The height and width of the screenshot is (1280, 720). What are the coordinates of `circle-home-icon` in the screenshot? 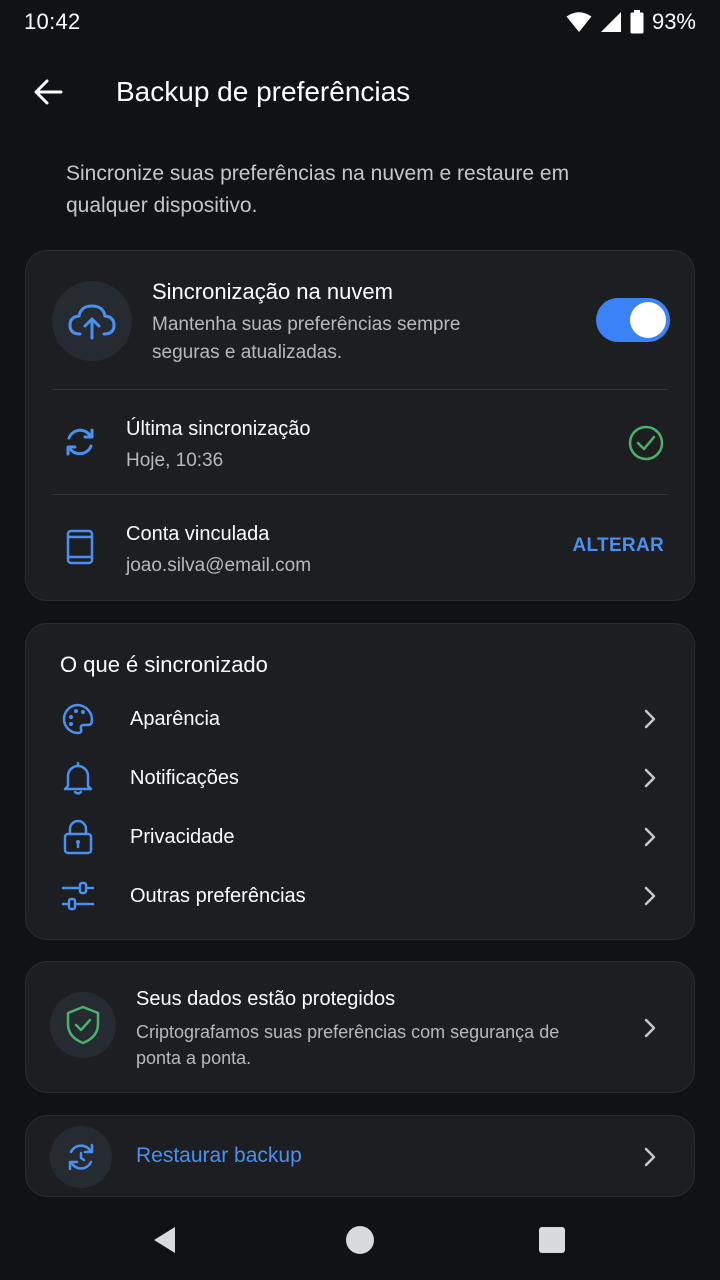 It's located at (360, 1240).